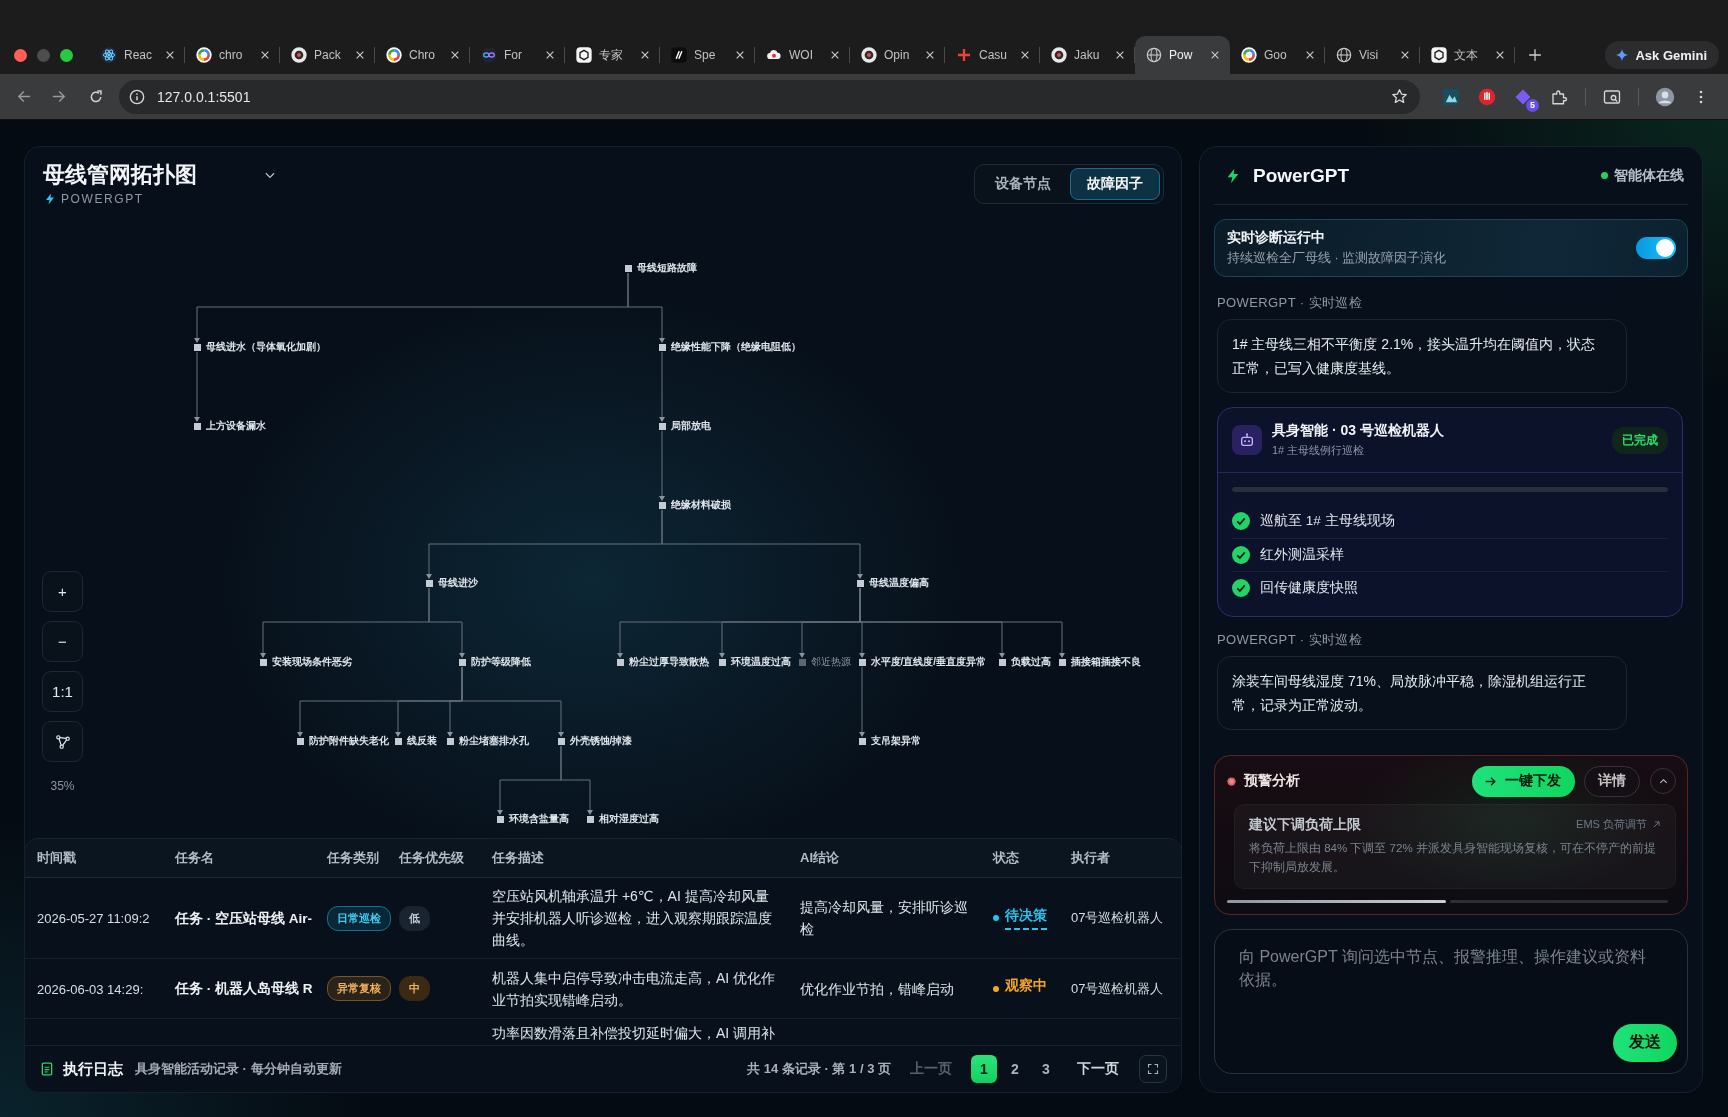 This screenshot has width=1728, height=1117. Describe the element at coordinates (769, 96) in the screenshot. I see `address-bar: 127.0.0.1:5501` at that location.